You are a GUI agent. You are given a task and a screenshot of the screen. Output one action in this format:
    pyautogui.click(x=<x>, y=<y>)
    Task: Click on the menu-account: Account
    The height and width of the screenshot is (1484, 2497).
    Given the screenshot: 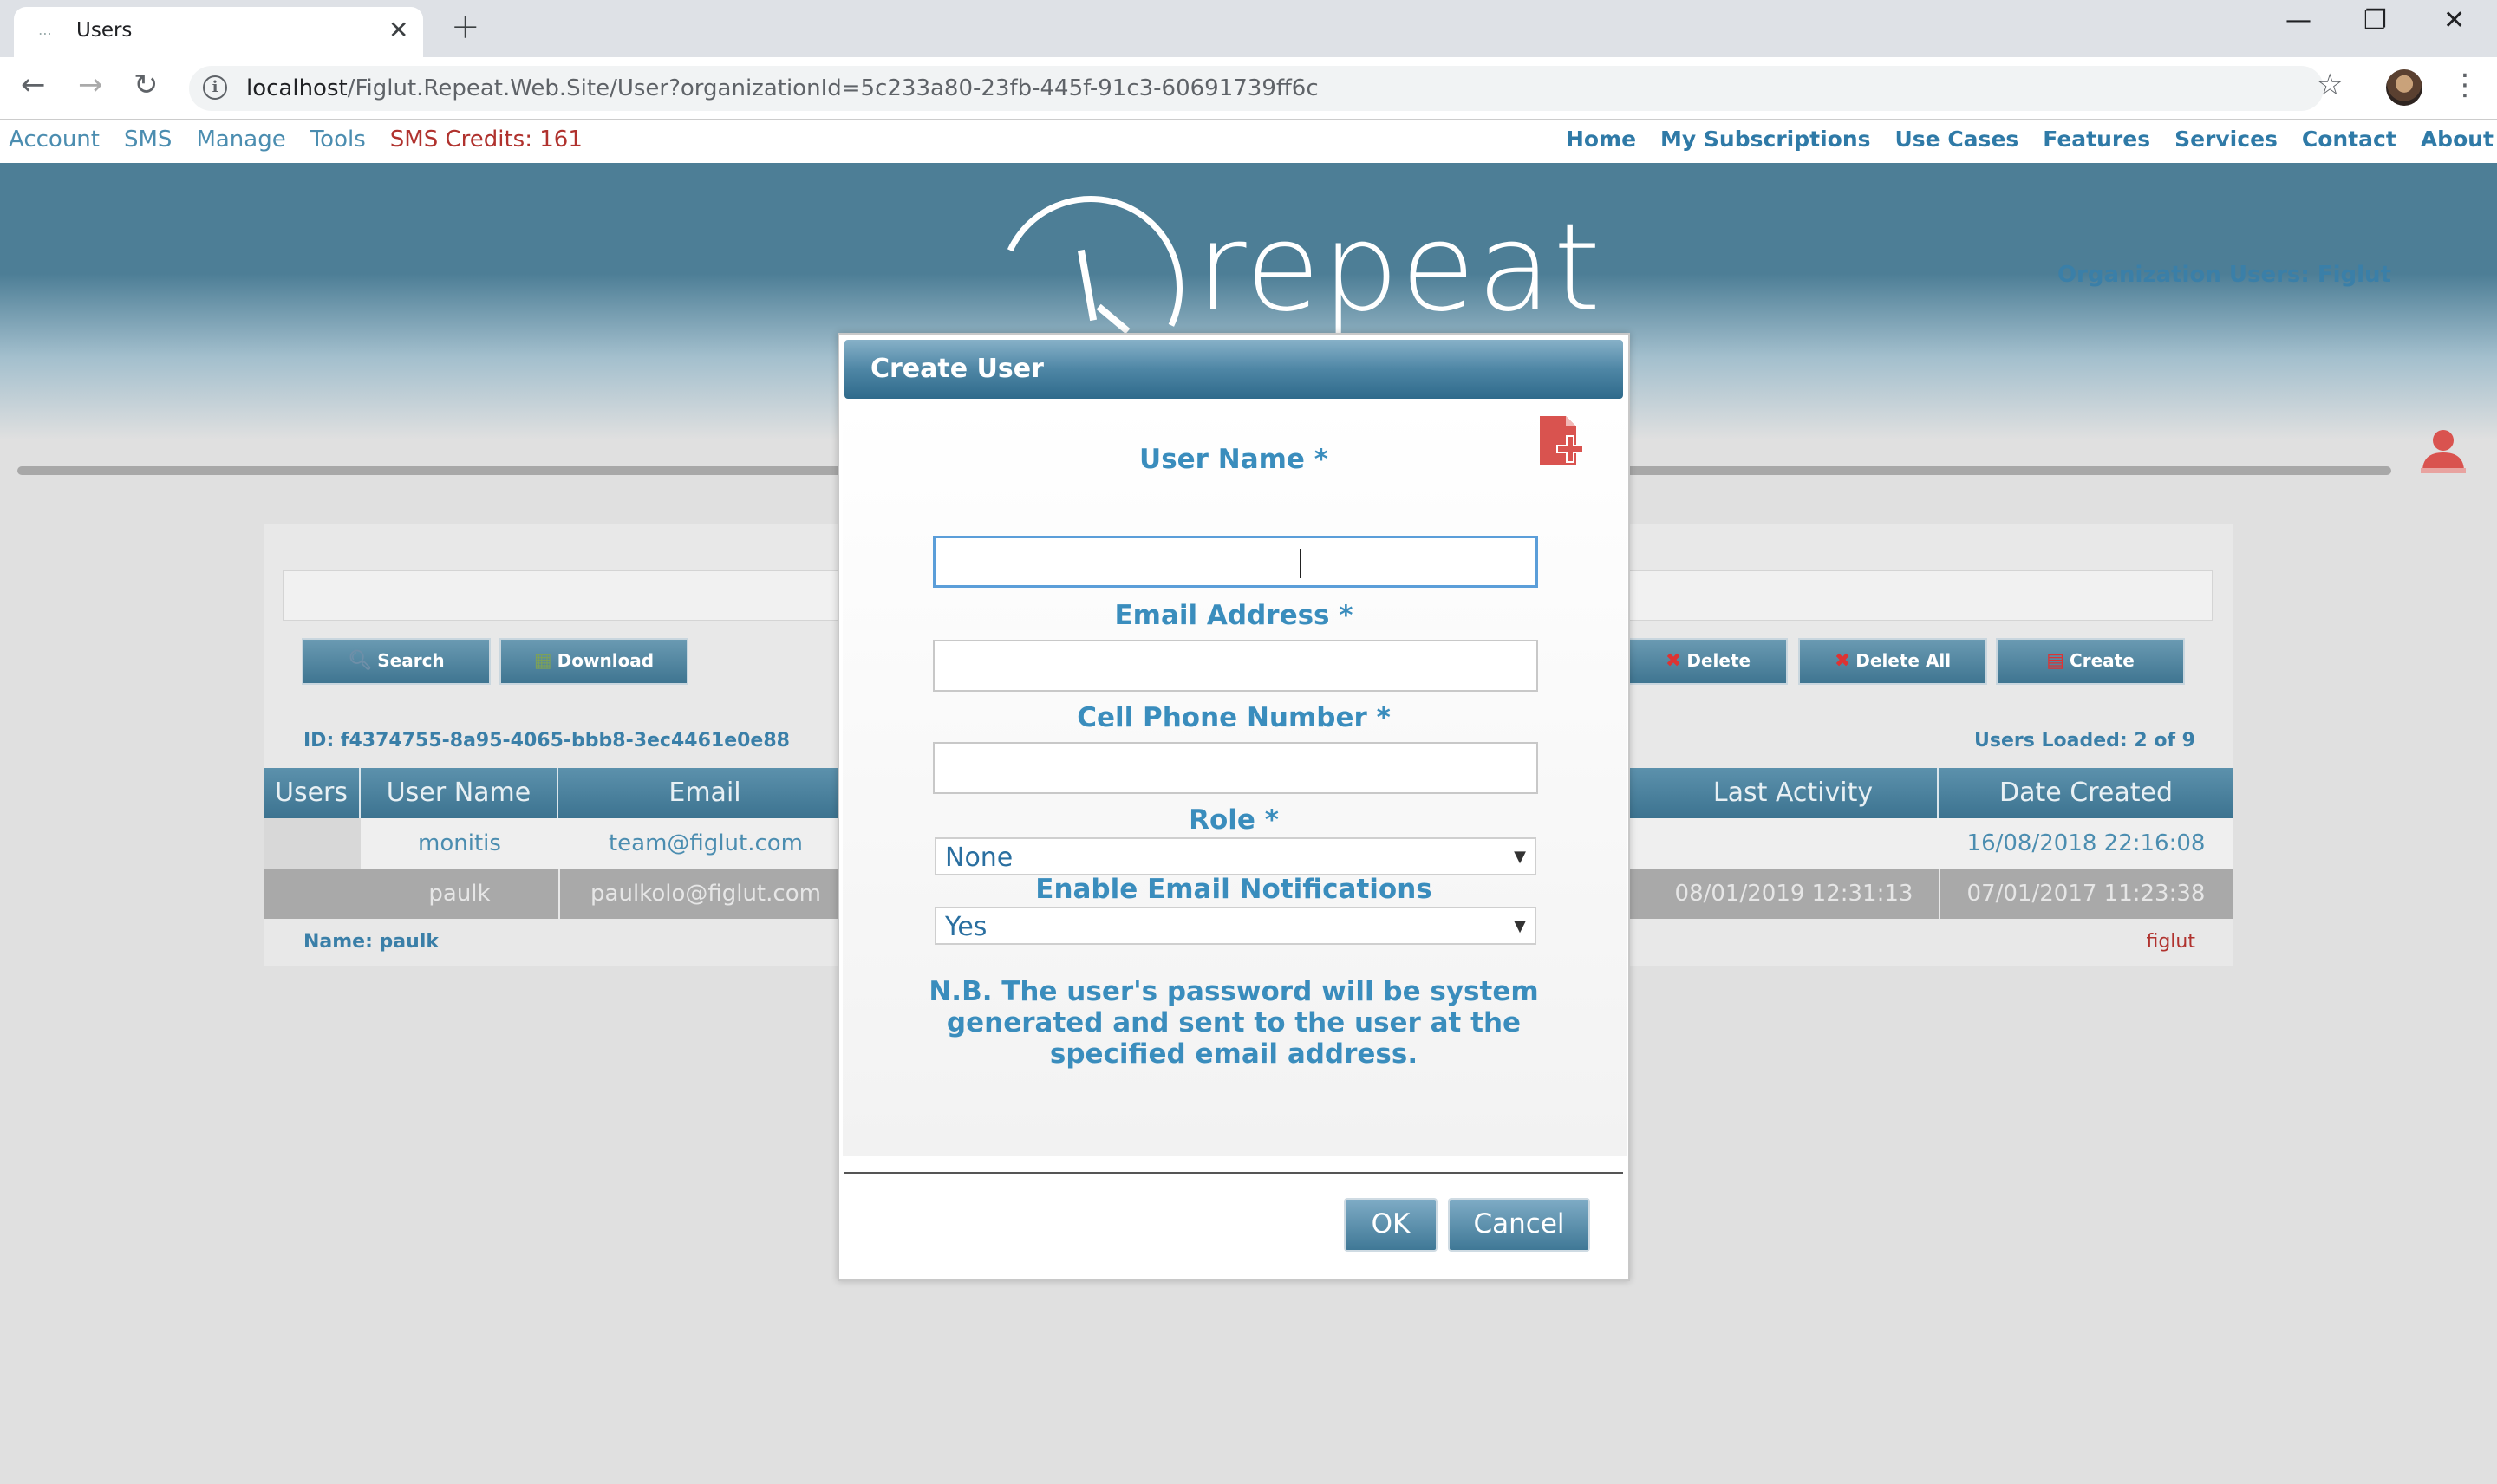 What is the action you would take?
    pyautogui.click(x=54, y=140)
    